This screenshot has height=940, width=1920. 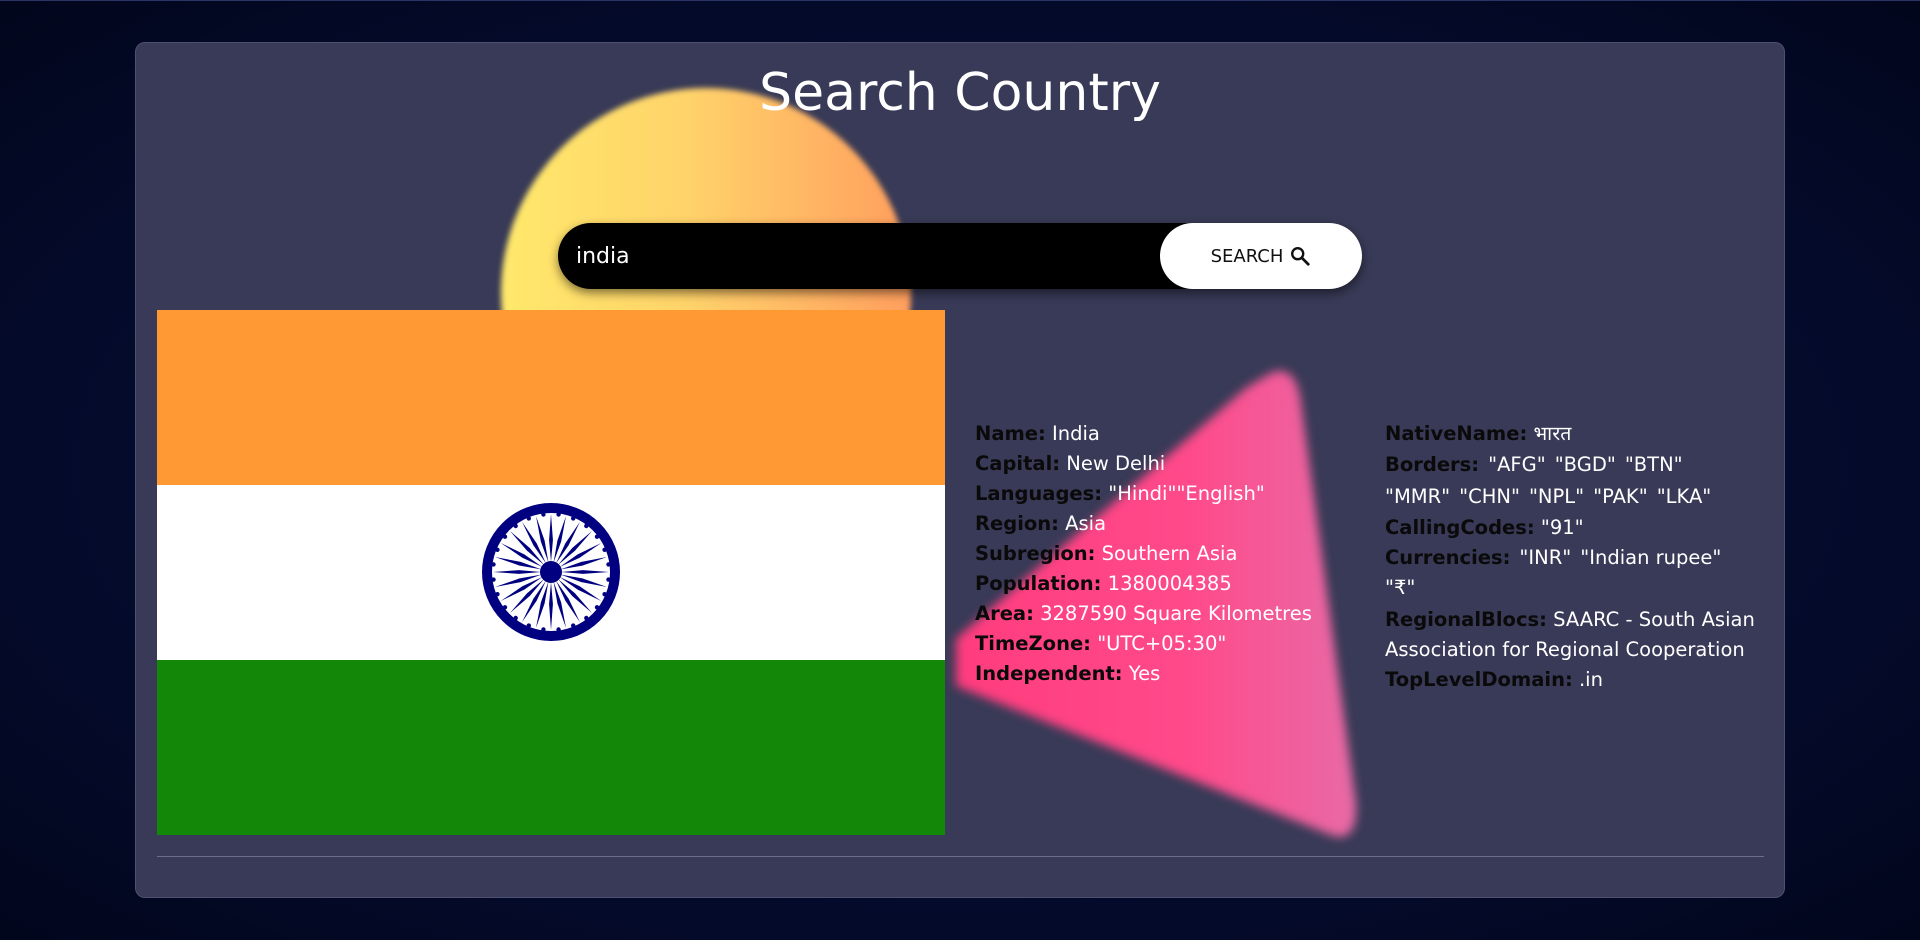 I want to click on search-icon, so click(x=1301, y=256).